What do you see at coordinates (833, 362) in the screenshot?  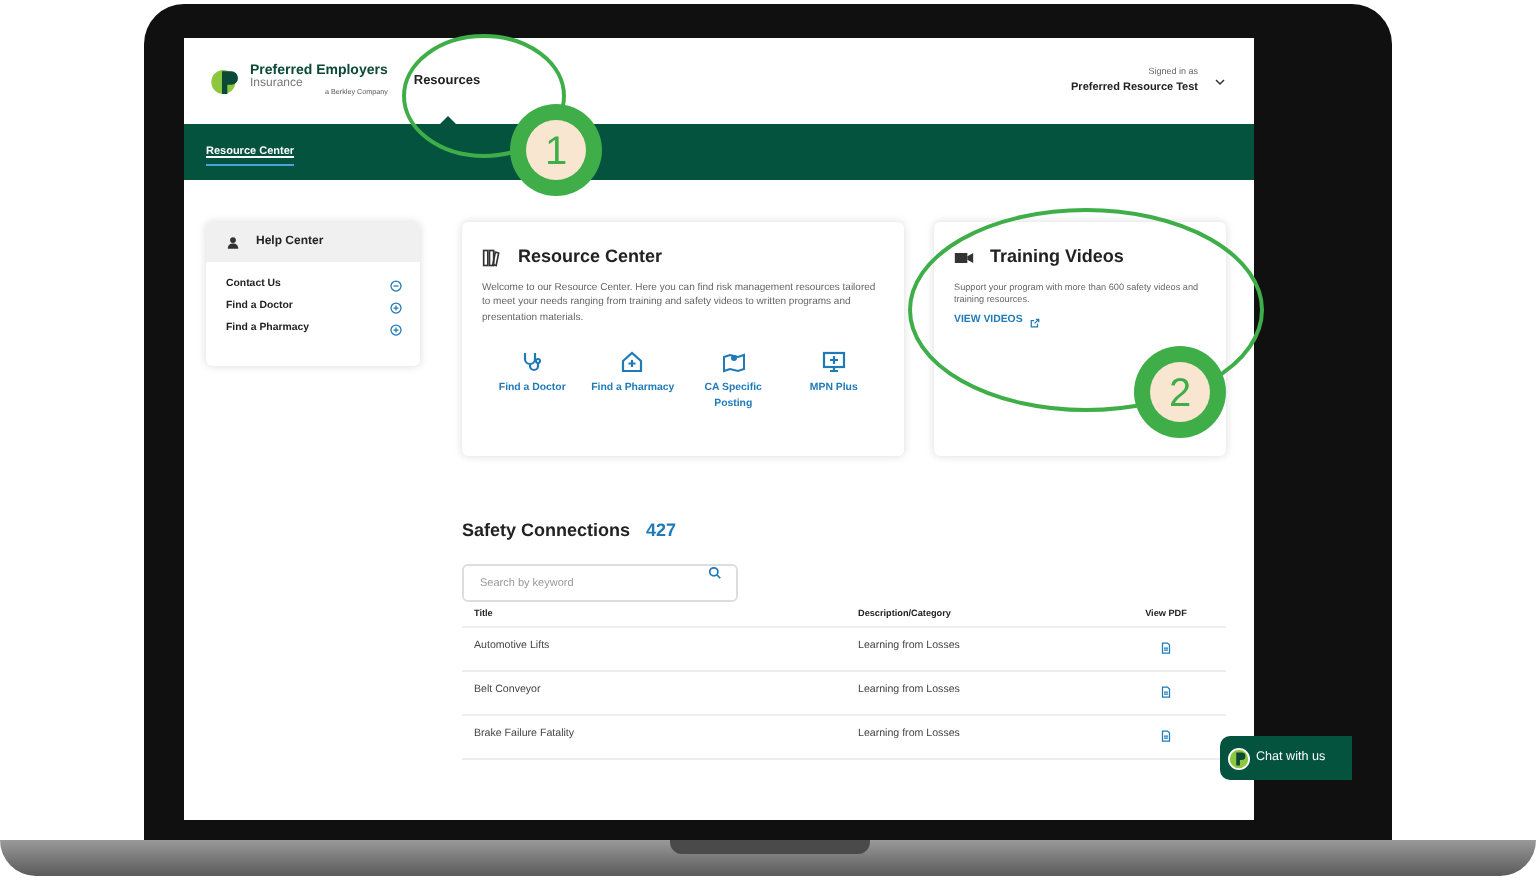 I see `monitor-plus-icon` at bounding box center [833, 362].